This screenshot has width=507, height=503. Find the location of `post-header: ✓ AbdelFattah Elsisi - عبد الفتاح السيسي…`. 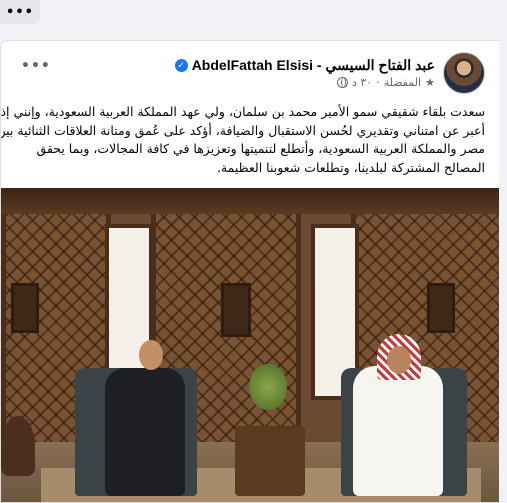

post-header: ✓ AbdelFattah Elsisi - عبد الفتاح السيسي… is located at coordinates (329, 73).